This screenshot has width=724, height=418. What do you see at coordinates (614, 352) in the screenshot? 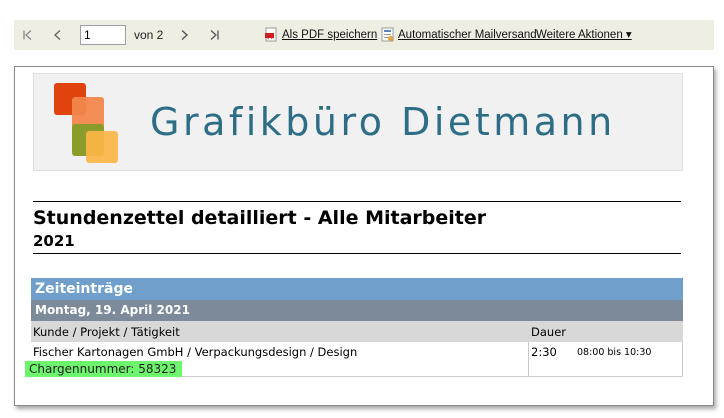
I see `entry-timespan: 08:00 bis 10:30` at bounding box center [614, 352].